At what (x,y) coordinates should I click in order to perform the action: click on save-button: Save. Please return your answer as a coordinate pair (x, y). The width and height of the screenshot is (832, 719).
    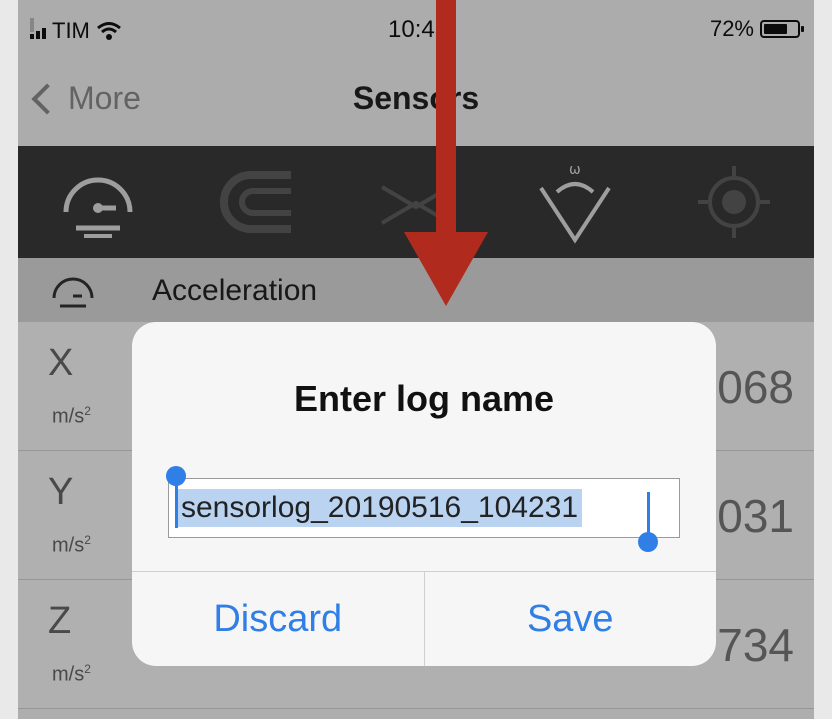
    Looking at the image, I should click on (570, 619).